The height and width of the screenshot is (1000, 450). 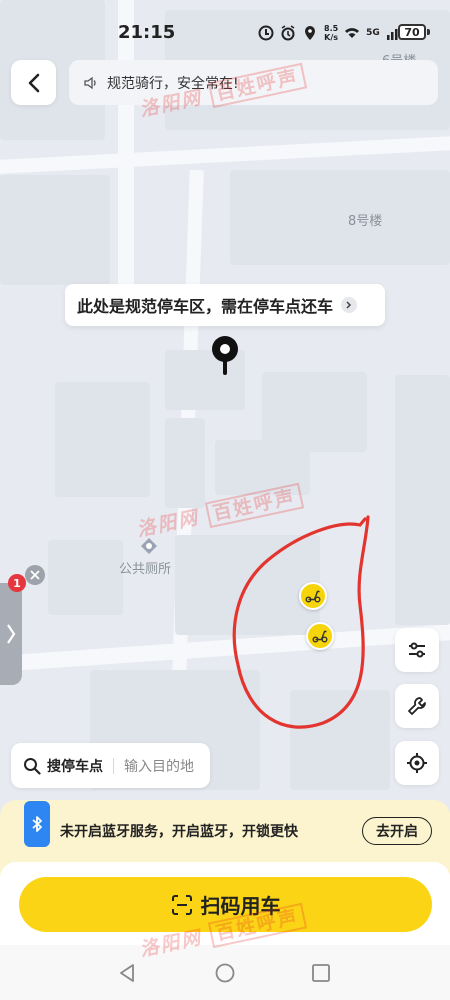 I want to click on filter-icon, so click(x=417, y=650).